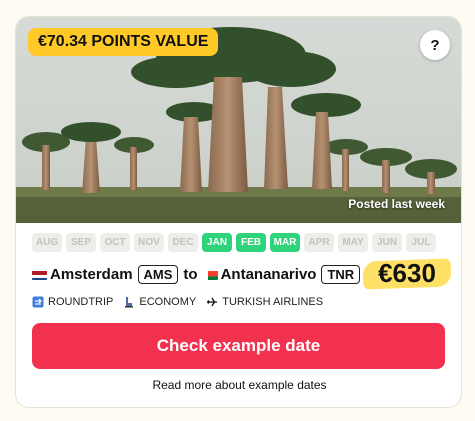 Image resolution: width=475 pixels, height=421 pixels. I want to click on route-connector: to, so click(190, 274).